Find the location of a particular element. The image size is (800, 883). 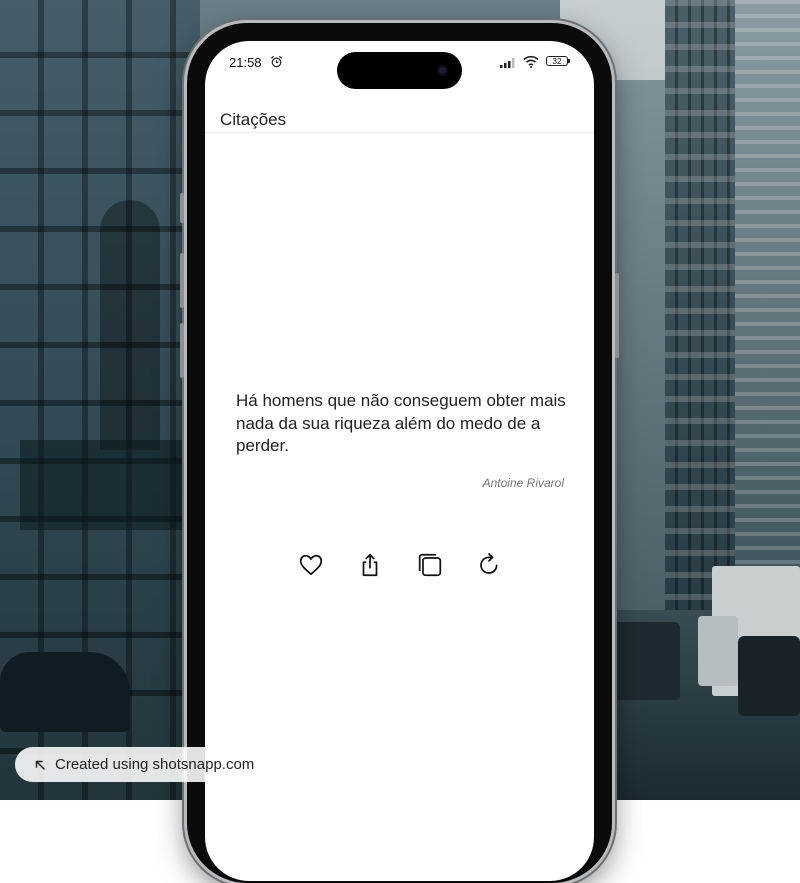

dynamic-island is located at coordinates (399, 70).